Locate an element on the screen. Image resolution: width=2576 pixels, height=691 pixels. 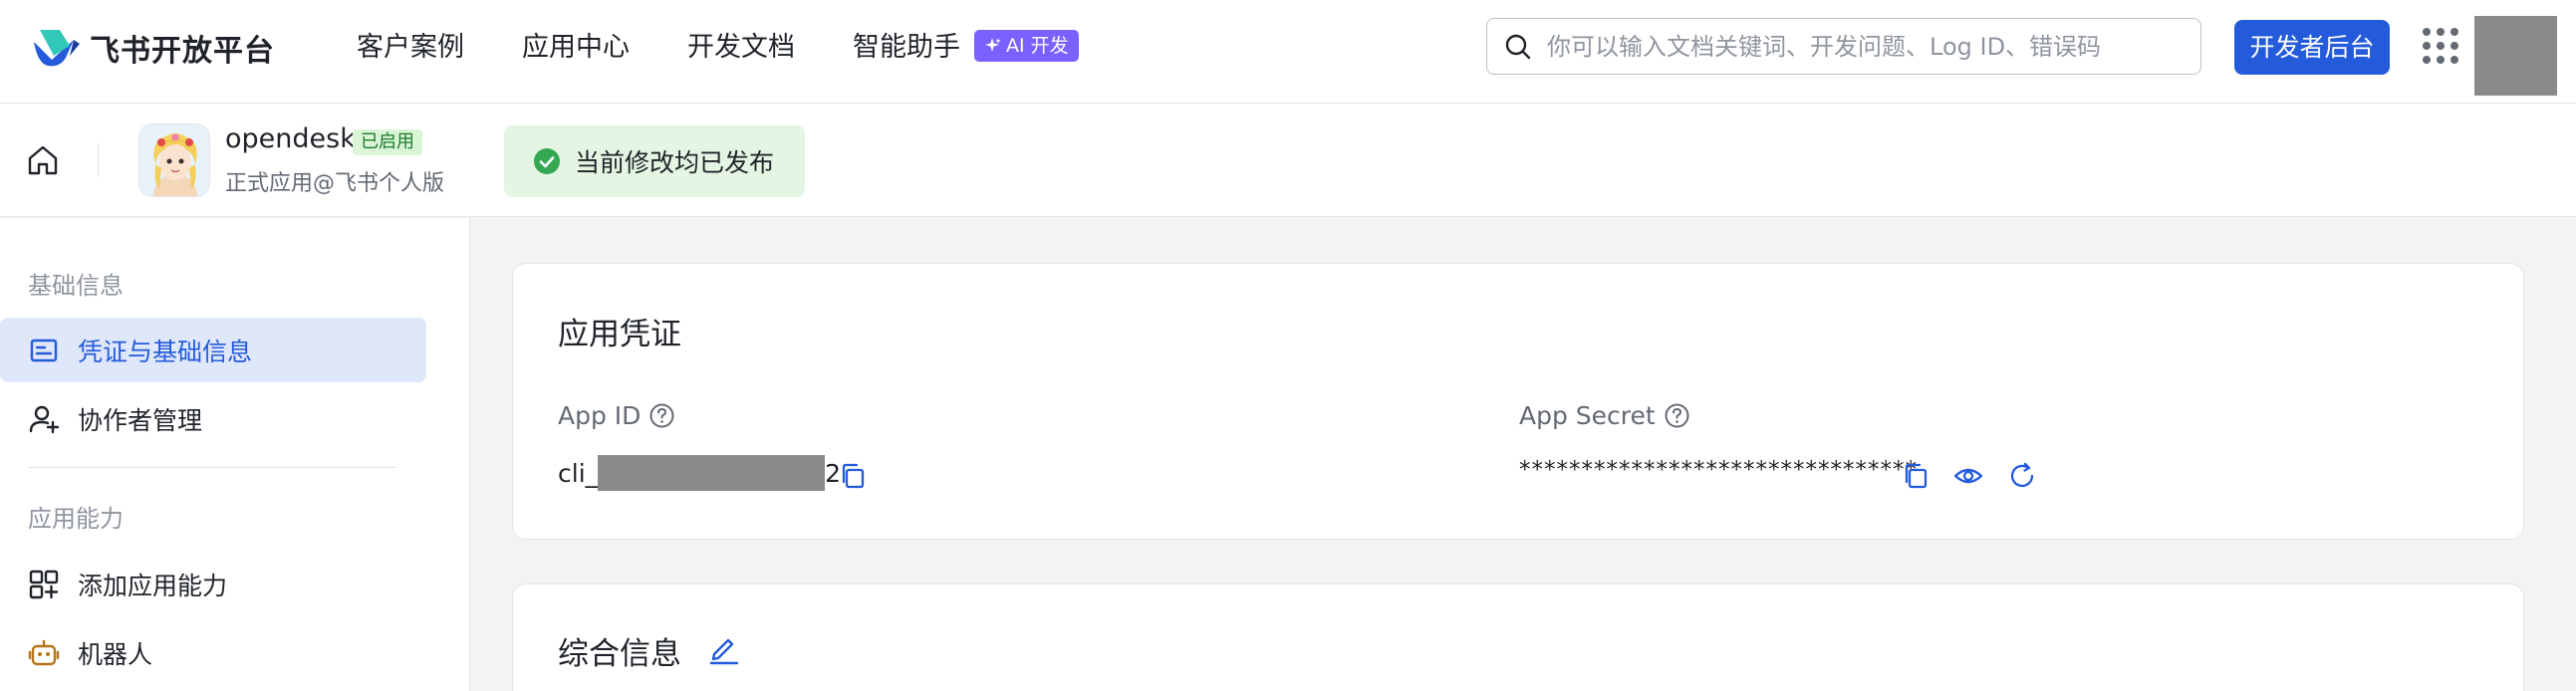
sidebar-item-collaborators: 协作者管理 is located at coordinates (213, 418).